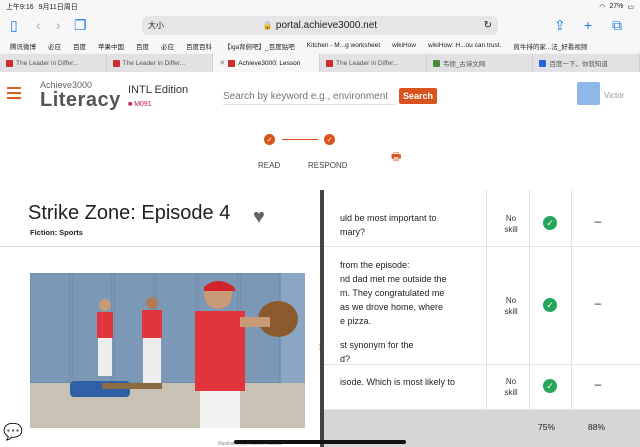 The width and height of the screenshot is (640, 447). I want to click on bookmark-item: 腾讯微博, so click(23, 46).